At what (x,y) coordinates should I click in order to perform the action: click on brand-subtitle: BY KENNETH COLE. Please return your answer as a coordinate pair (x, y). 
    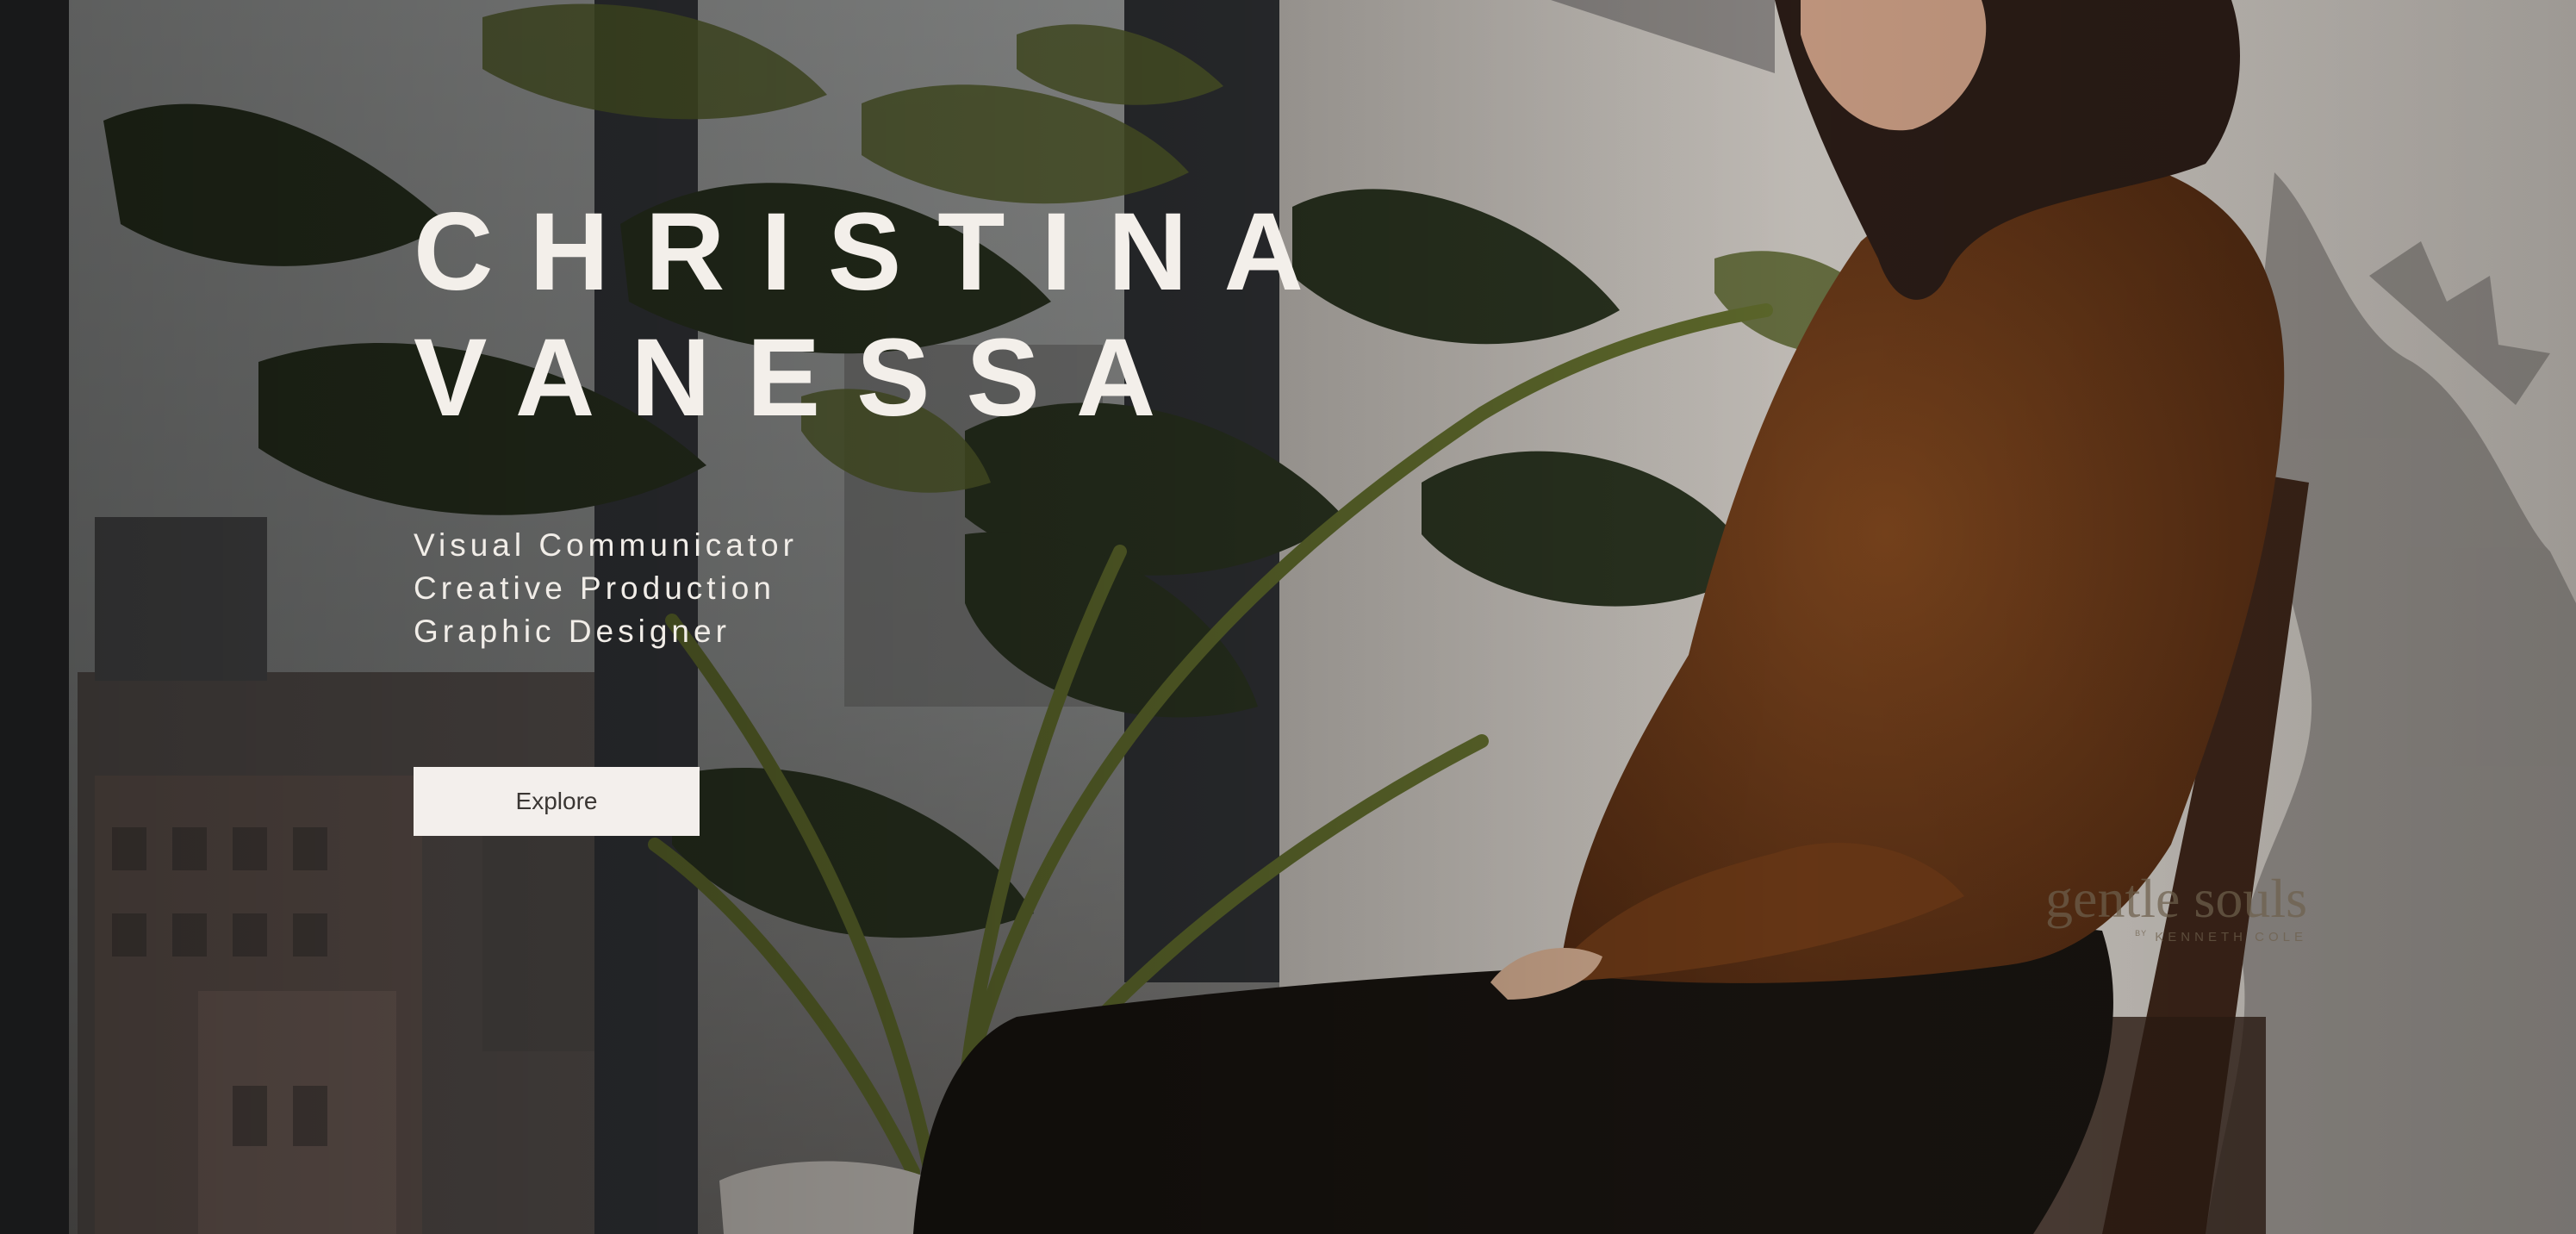
    Looking at the image, I should click on (2152, 936).